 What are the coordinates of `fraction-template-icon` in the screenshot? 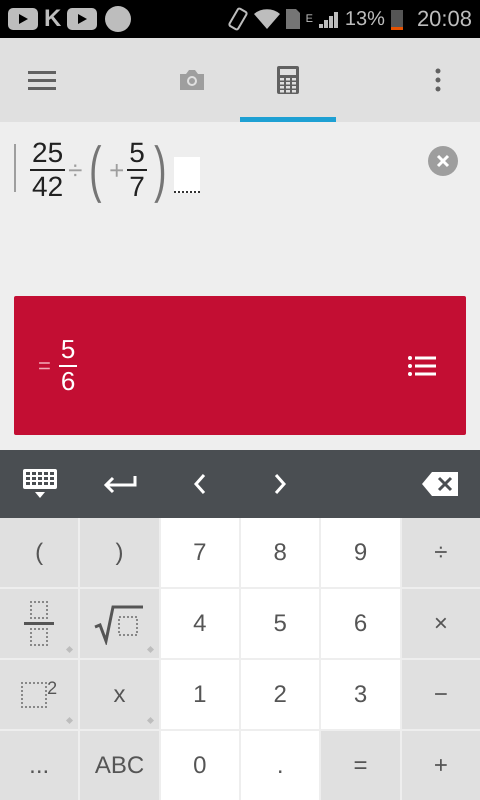 It's located at (39, 623).